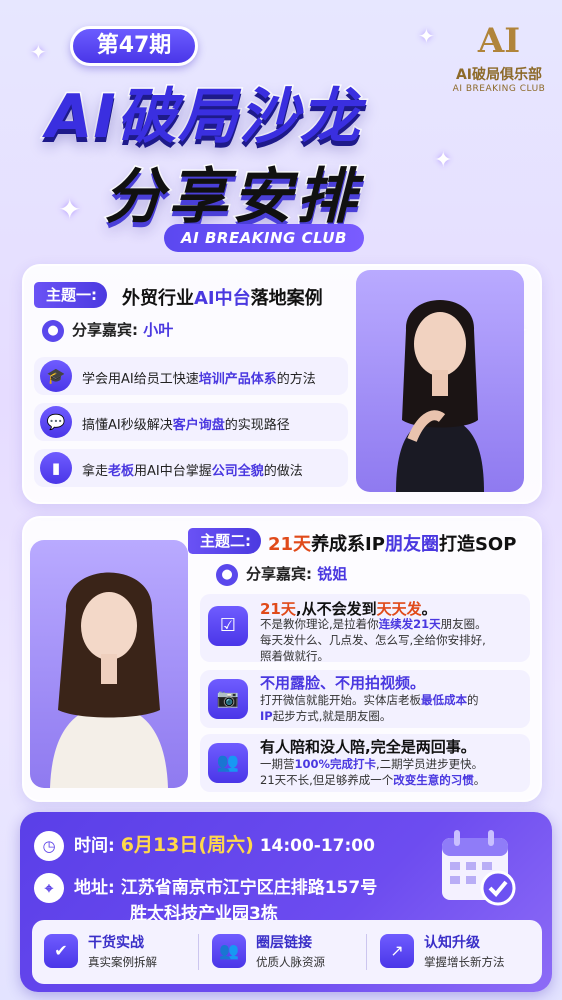 Image resolution: width=562 pixels, height=1000 pixels. What do you see at coordinates (191, 468) in the screenshot?
I see `topic1-item: ▮ 拿走老板用AI中台掌握公司全貌的做法` at bounding box center [191, 468].